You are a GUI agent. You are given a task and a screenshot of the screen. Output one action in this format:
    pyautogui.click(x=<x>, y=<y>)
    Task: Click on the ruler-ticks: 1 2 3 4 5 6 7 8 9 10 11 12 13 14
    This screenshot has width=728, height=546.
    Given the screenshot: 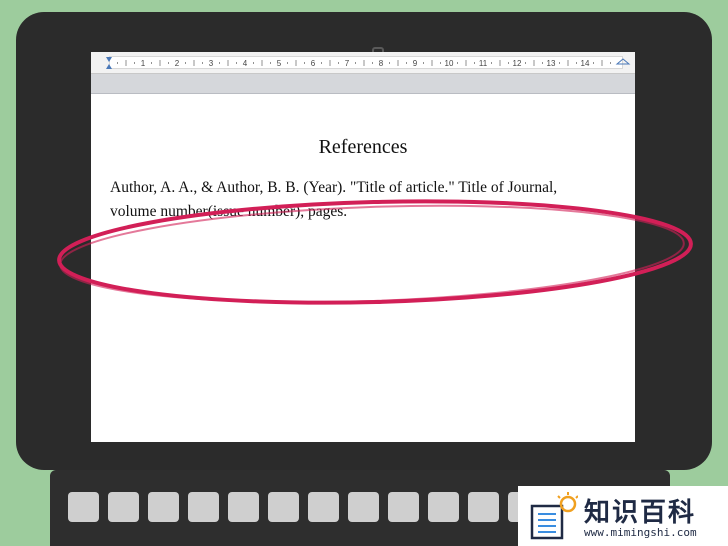 What is the action you would take?
    pyautogui.click(x=368, y=63)
    